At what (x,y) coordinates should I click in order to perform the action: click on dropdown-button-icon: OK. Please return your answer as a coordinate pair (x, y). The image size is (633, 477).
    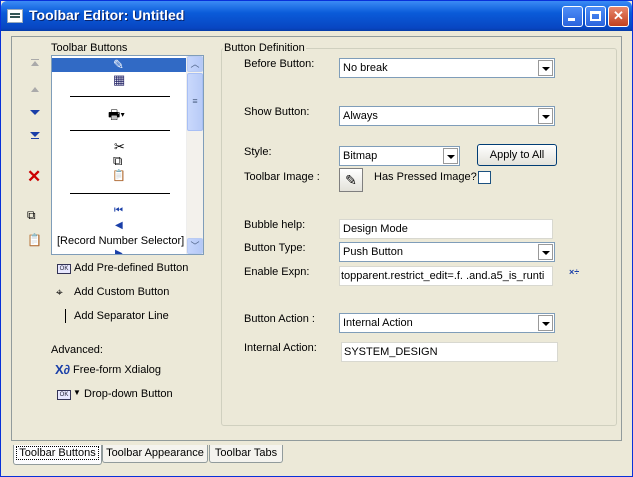
    Looking at the image, I should click on (64, 395).